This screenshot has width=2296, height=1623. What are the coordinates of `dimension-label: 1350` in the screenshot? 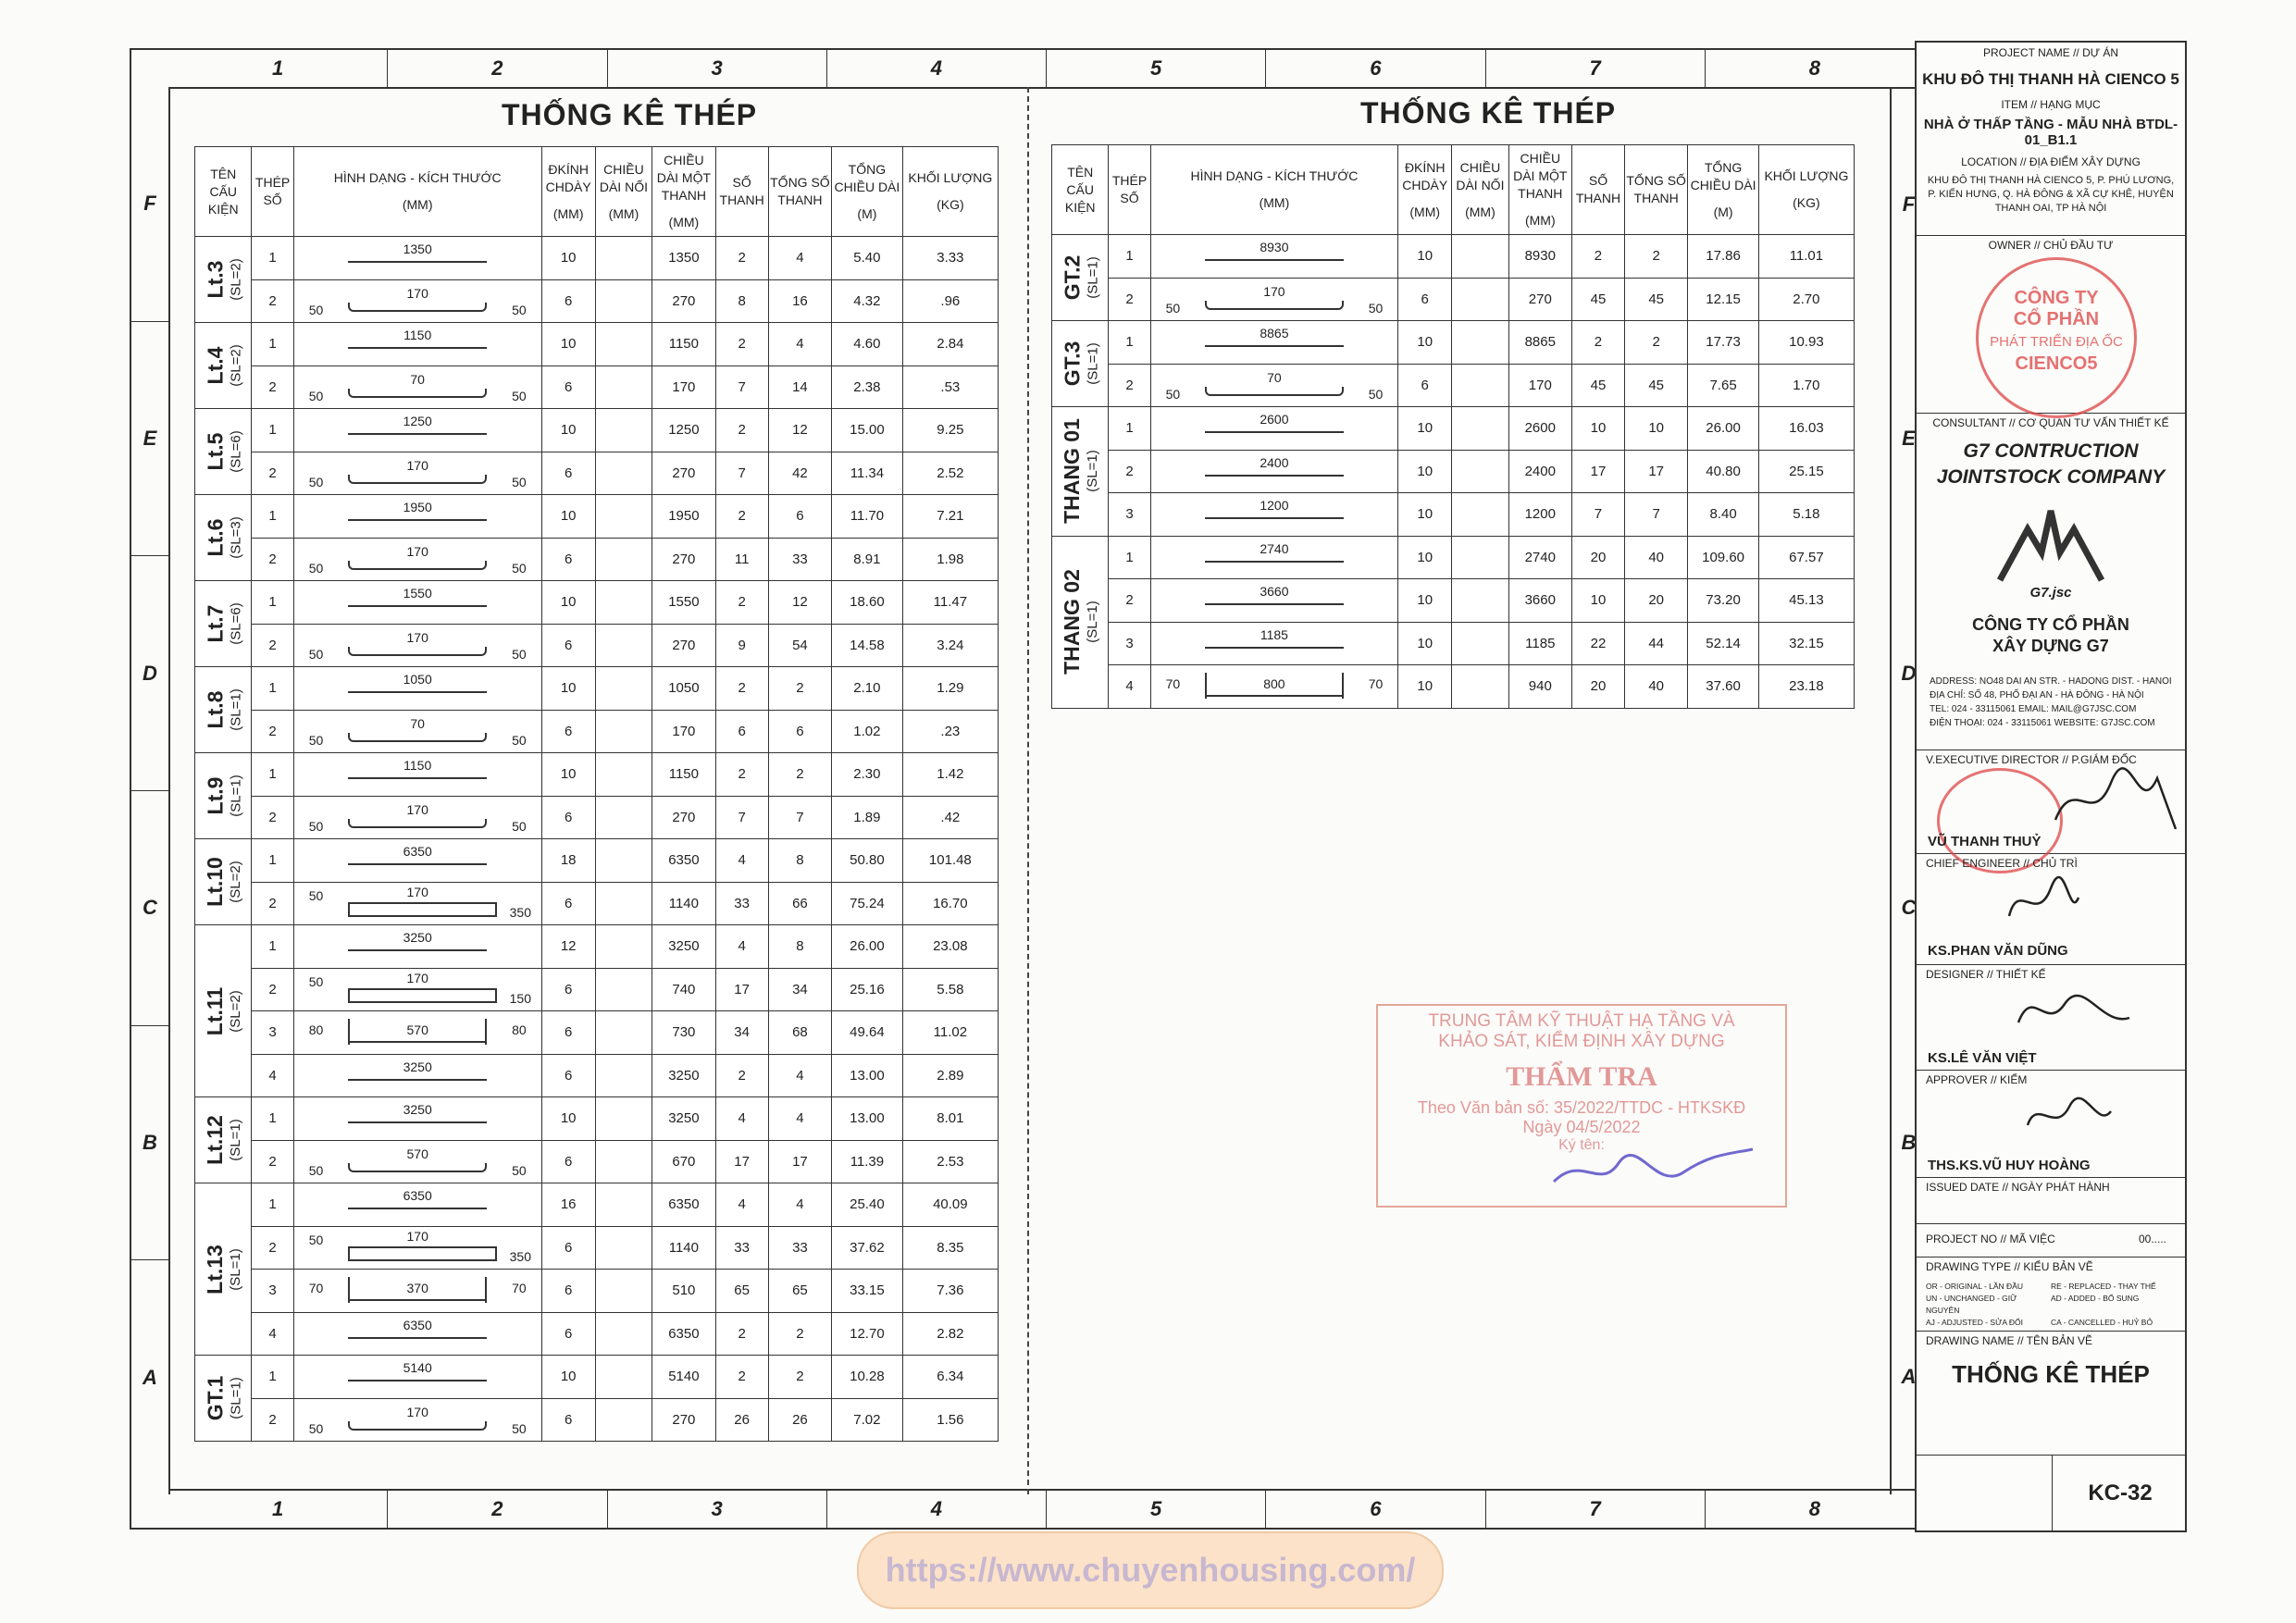 It's located at (418, 249).